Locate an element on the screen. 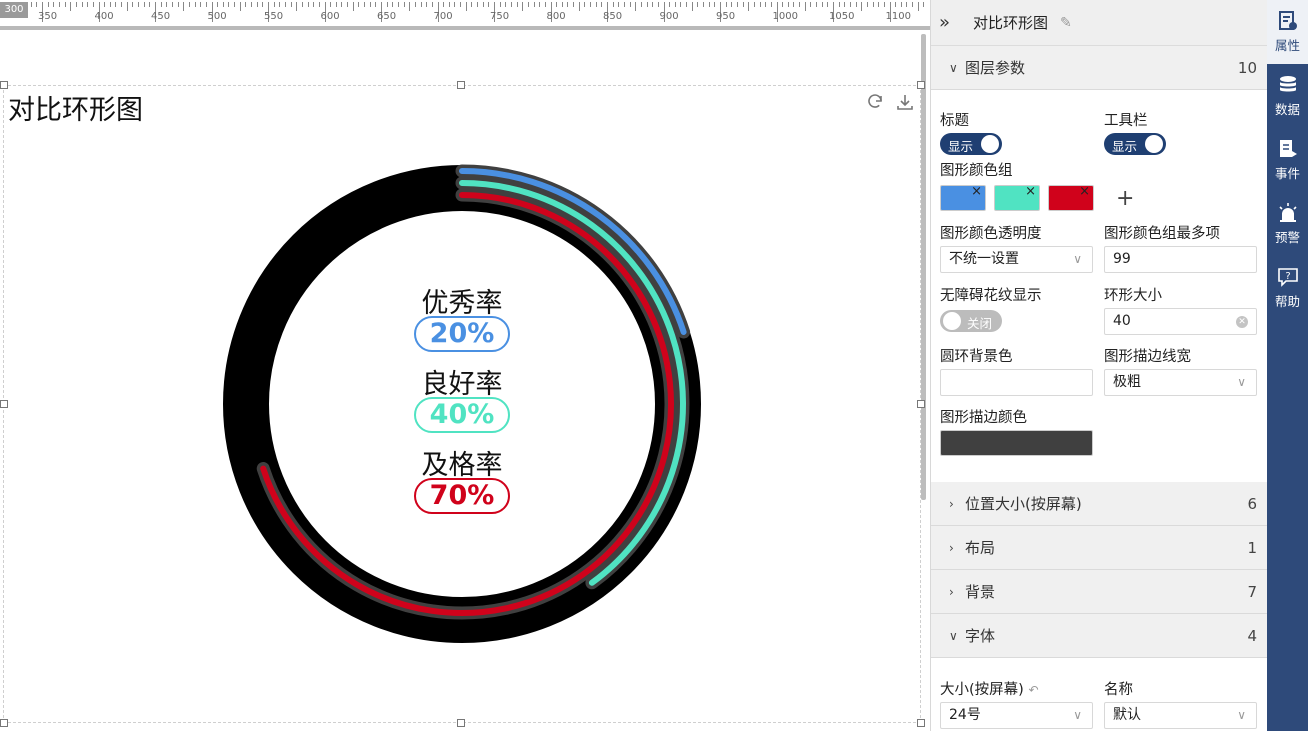  sidebar-item-alarm: 预警 is located at coordinates (1287, 224).